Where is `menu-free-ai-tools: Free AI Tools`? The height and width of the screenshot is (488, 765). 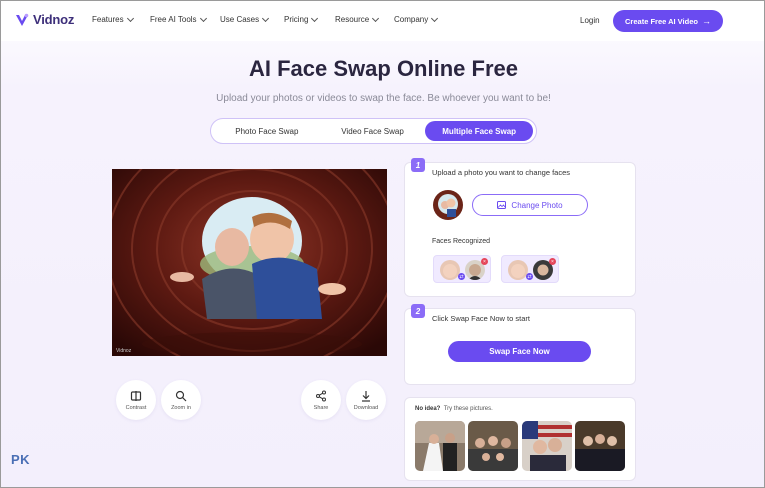 menu-free-ai-tools: Free AI Tools is located at coordinates (185, 19).